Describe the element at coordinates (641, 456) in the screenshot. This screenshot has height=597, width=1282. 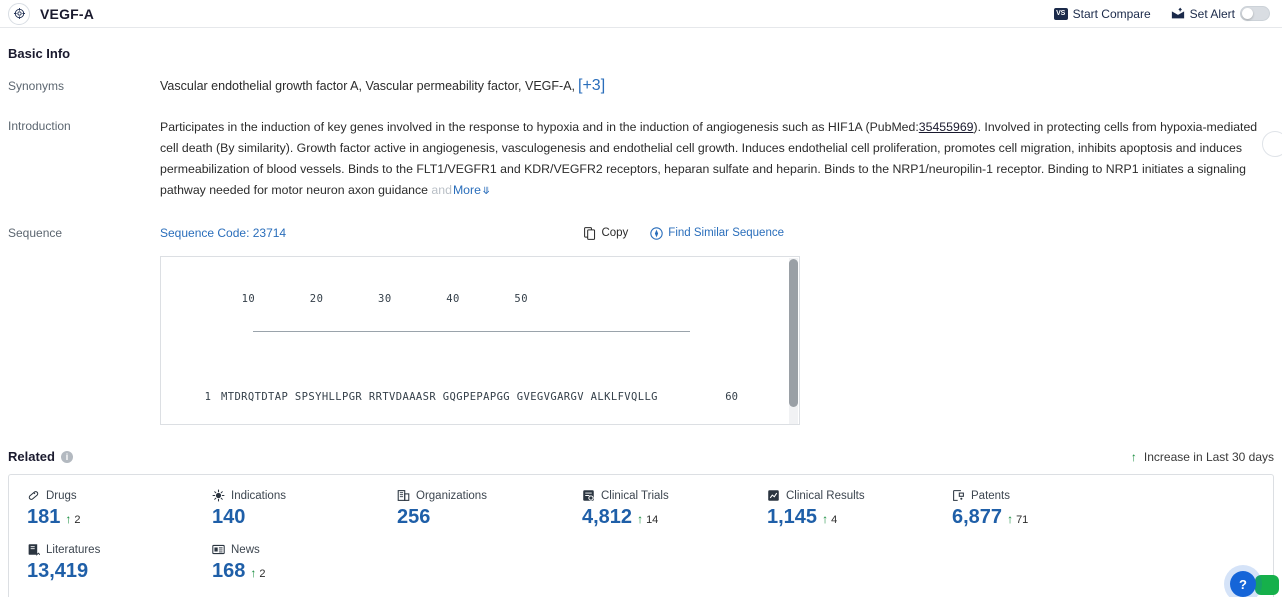
I see `related-header: Related i ↑ Increase in Last 30 days` at that location.